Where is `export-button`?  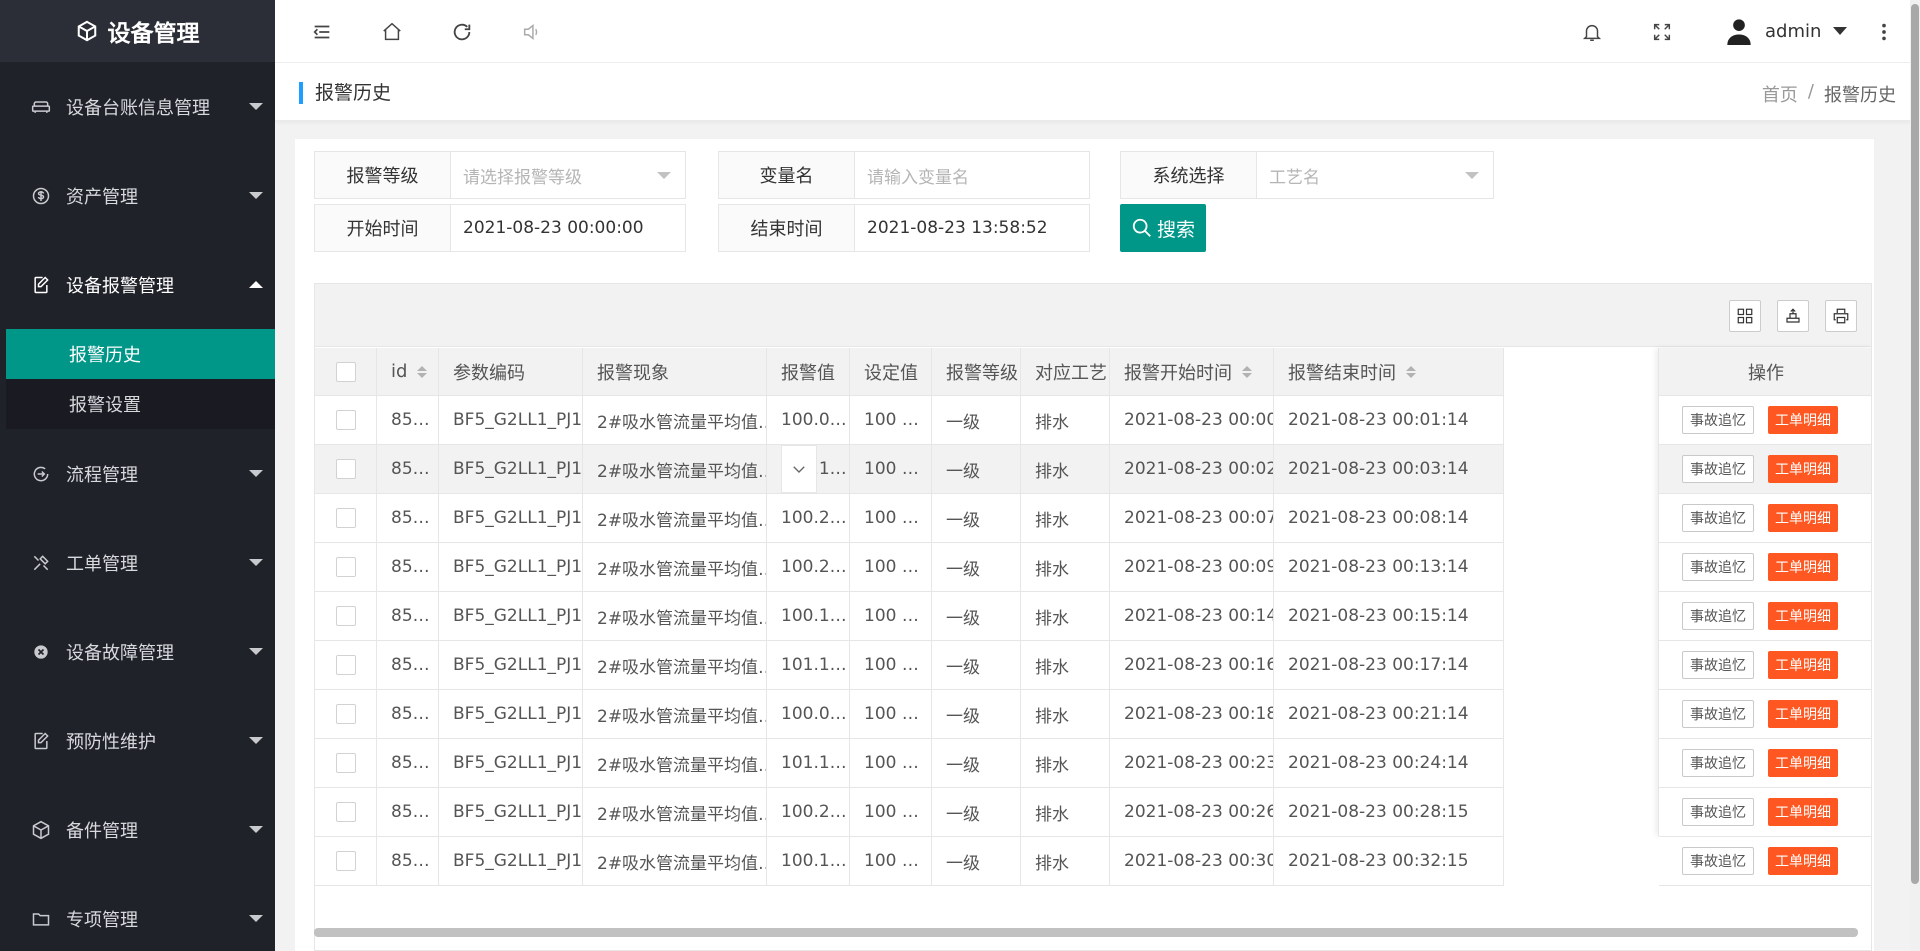 export-button is located at coordinates (1793, 316).